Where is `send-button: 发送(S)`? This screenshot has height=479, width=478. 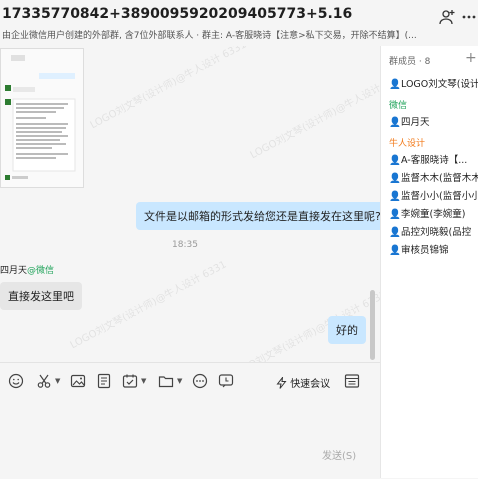
send-button: 发送(S) is located at coordinates (339, 454).